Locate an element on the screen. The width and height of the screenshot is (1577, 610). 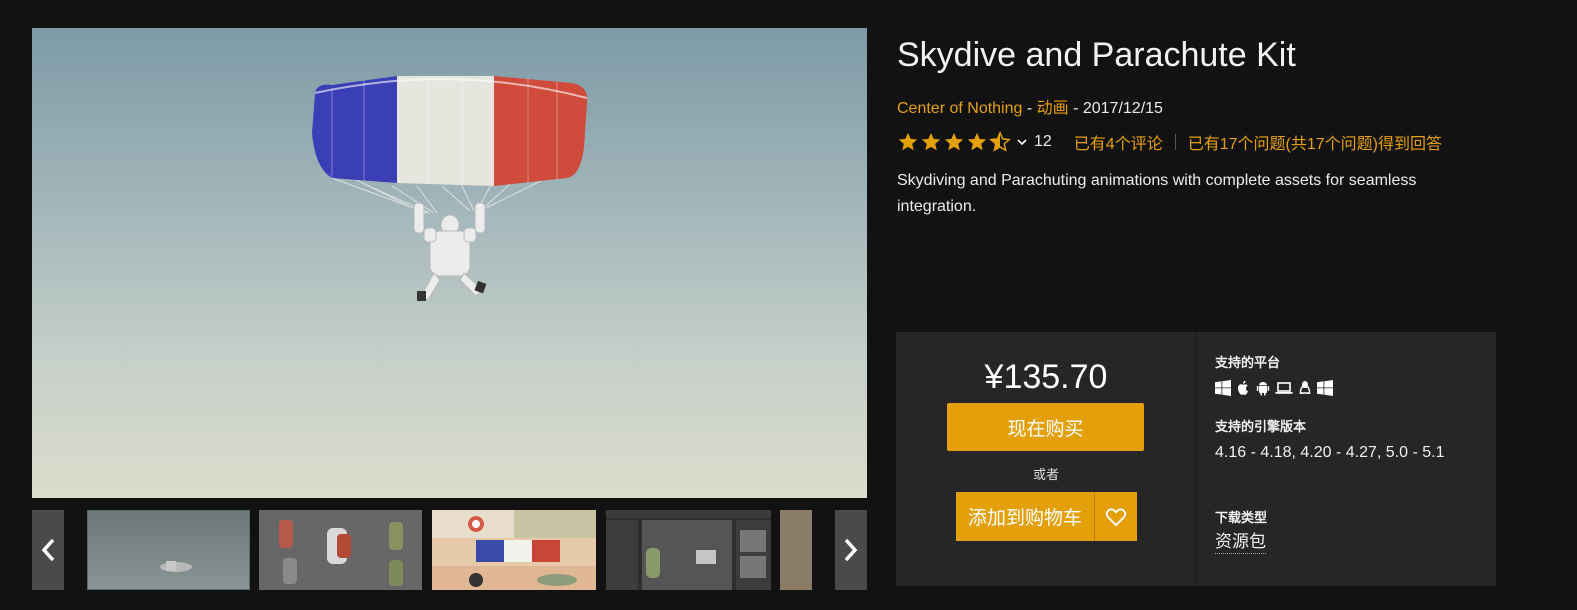
chevron-left-icon is located at coordinates (48, 550).